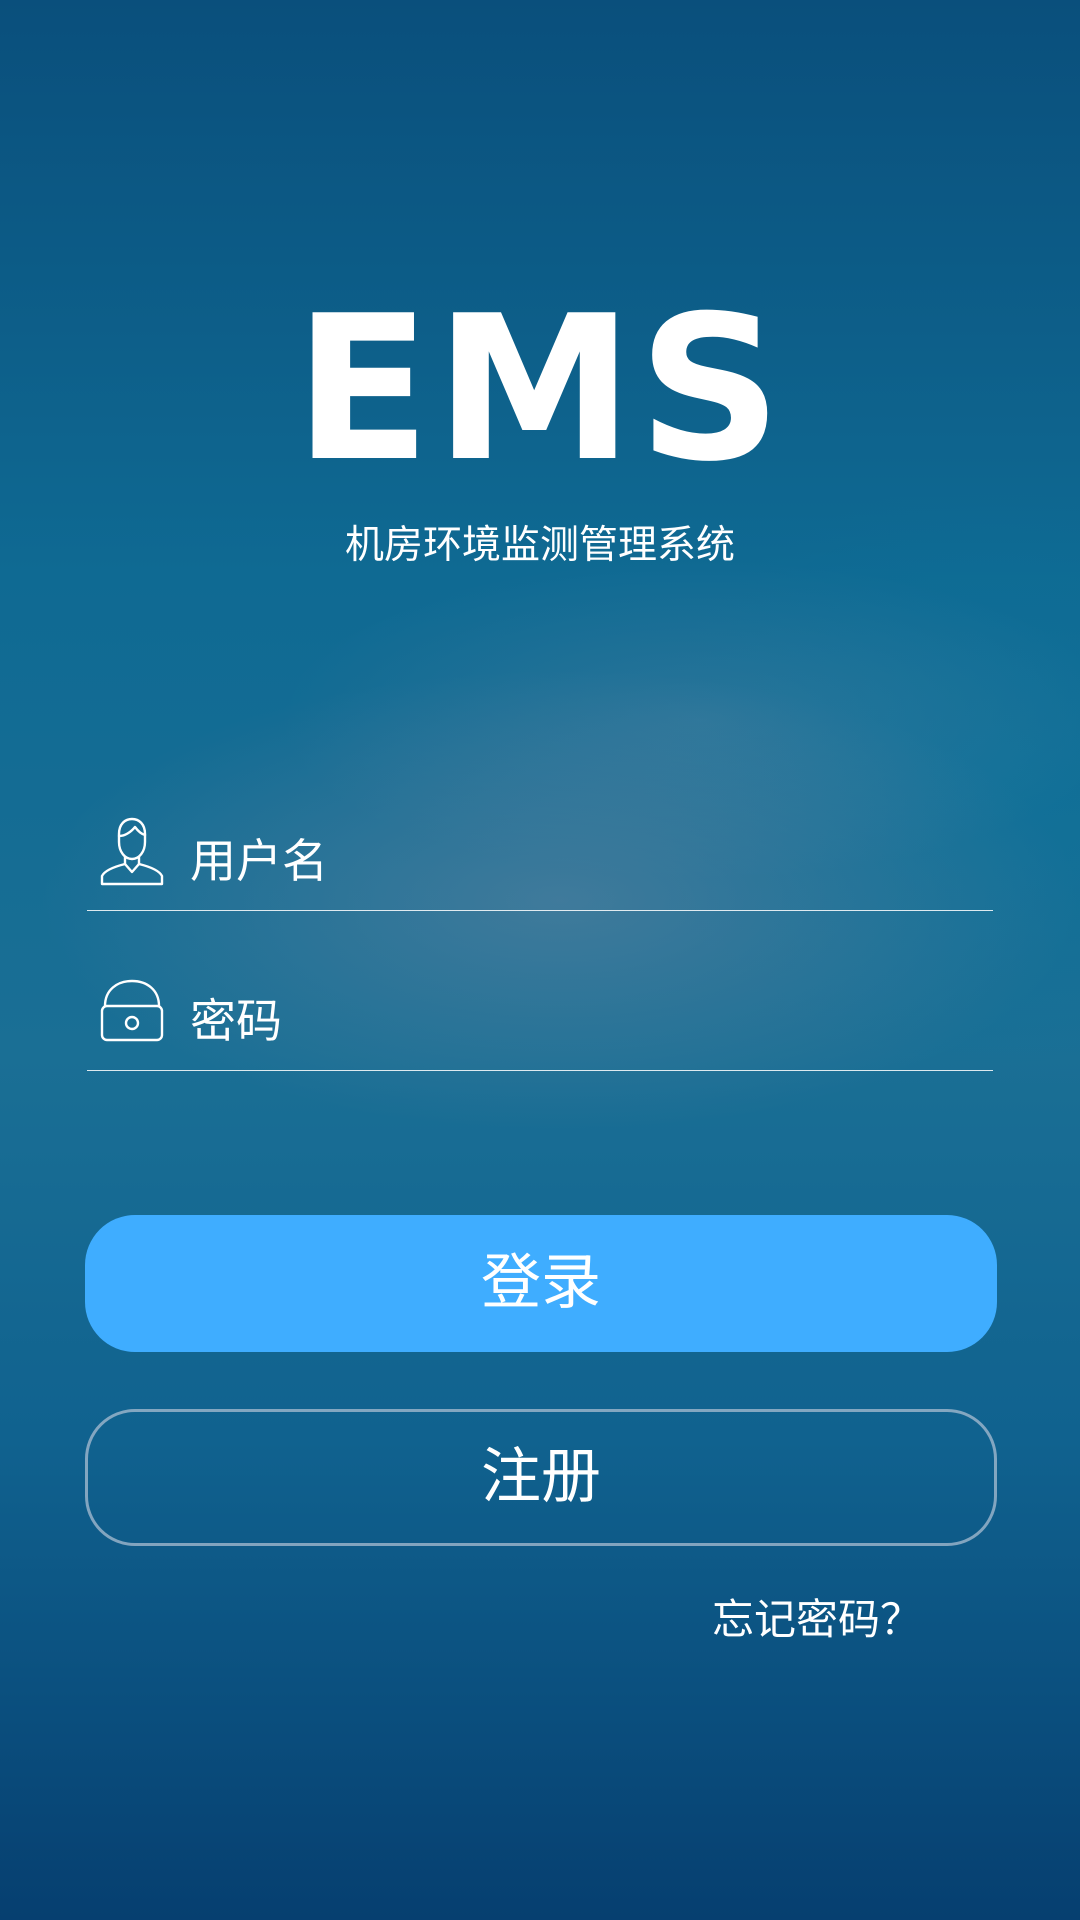 This screenshot has height=1920, width=1080. Describe the element at coordinates (580, 861) in the screenshot. I see `username-input` at that location.